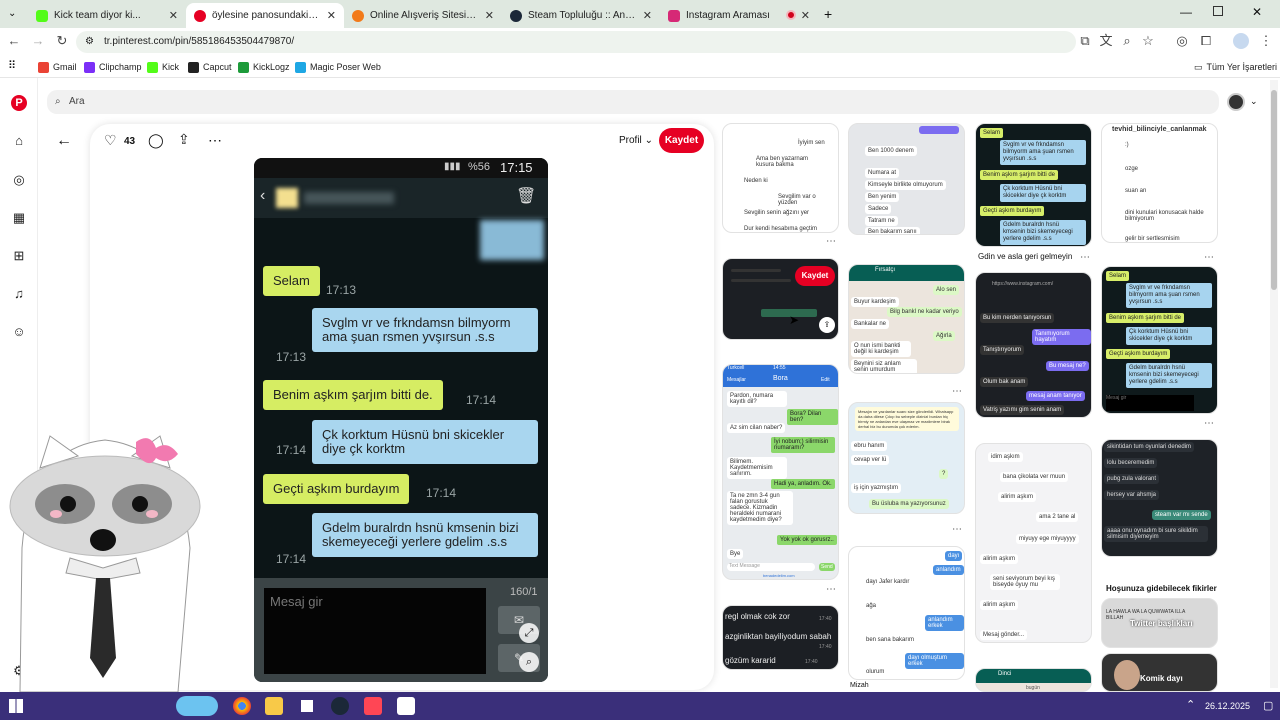 The width and height of the screenshot is (1280, 720). What do you see at coordinates (529, 662) in the screenshot?
I see `visual-search-icon: ⌕` at bounding box center [529, 662].